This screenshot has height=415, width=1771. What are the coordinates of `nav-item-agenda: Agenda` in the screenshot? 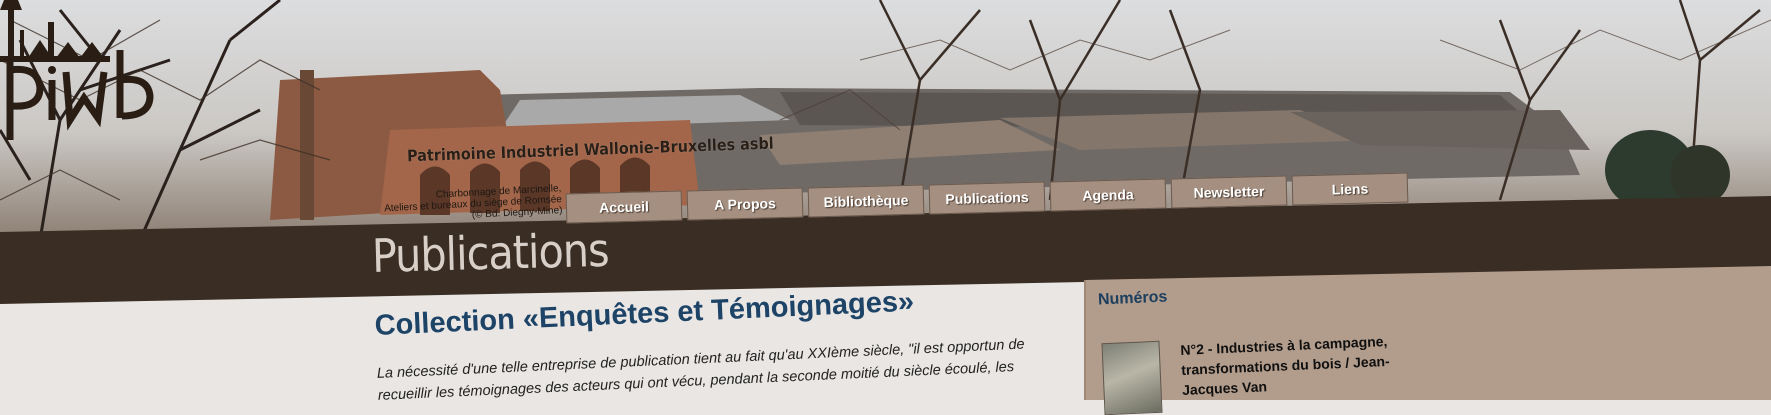 It's located at (1108, 195).